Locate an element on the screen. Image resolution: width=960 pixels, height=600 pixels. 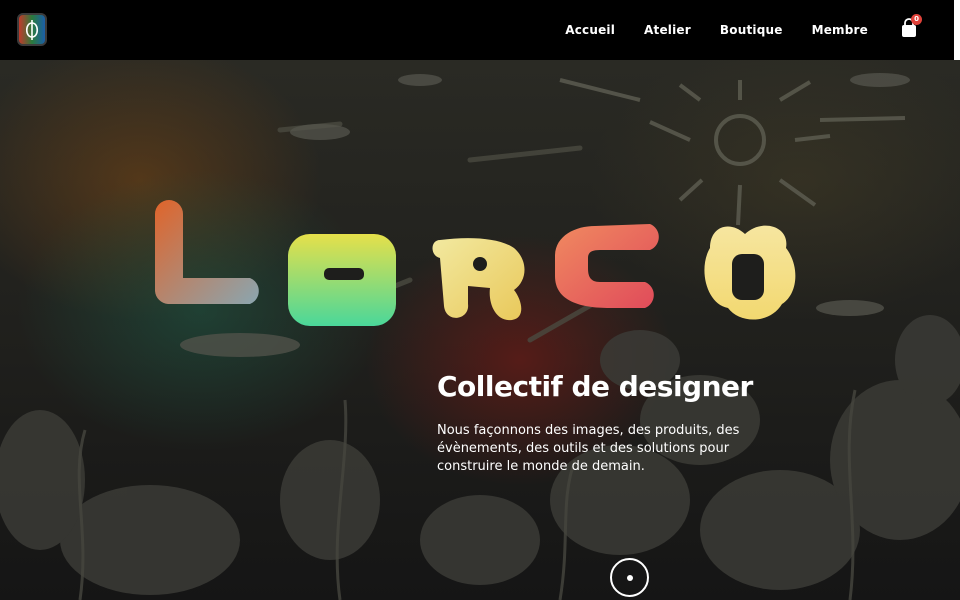
cart-count-badge: 0 is located at coordinates (916, 19).